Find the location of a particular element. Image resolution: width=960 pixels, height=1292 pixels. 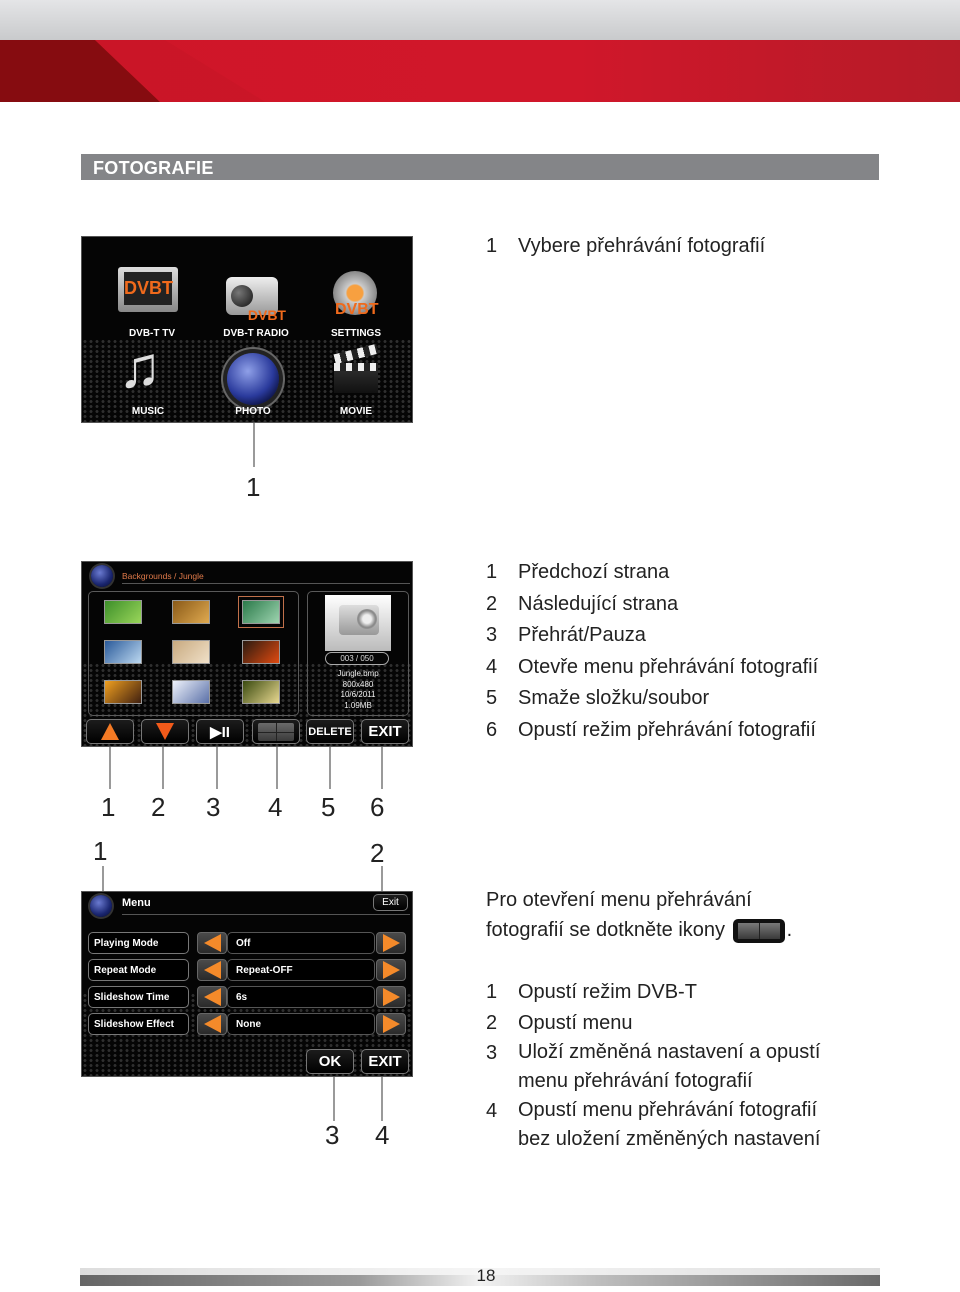

file-info: Jungle.bmp 800x480 10/6/2011 1.09MB is located at coordinates (358, 690).